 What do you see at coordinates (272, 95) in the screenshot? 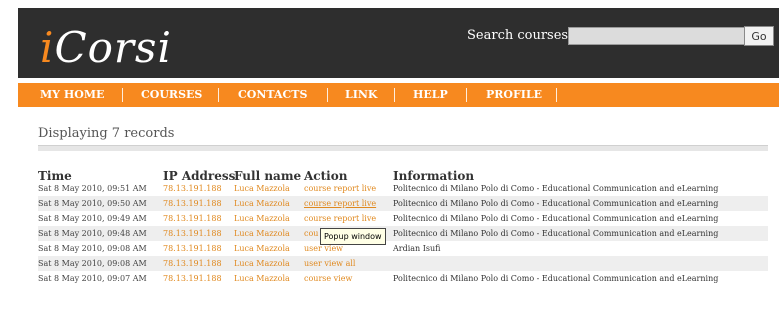
I see `nav-contacts: CONTACTS` at bounding box center [272, 95].